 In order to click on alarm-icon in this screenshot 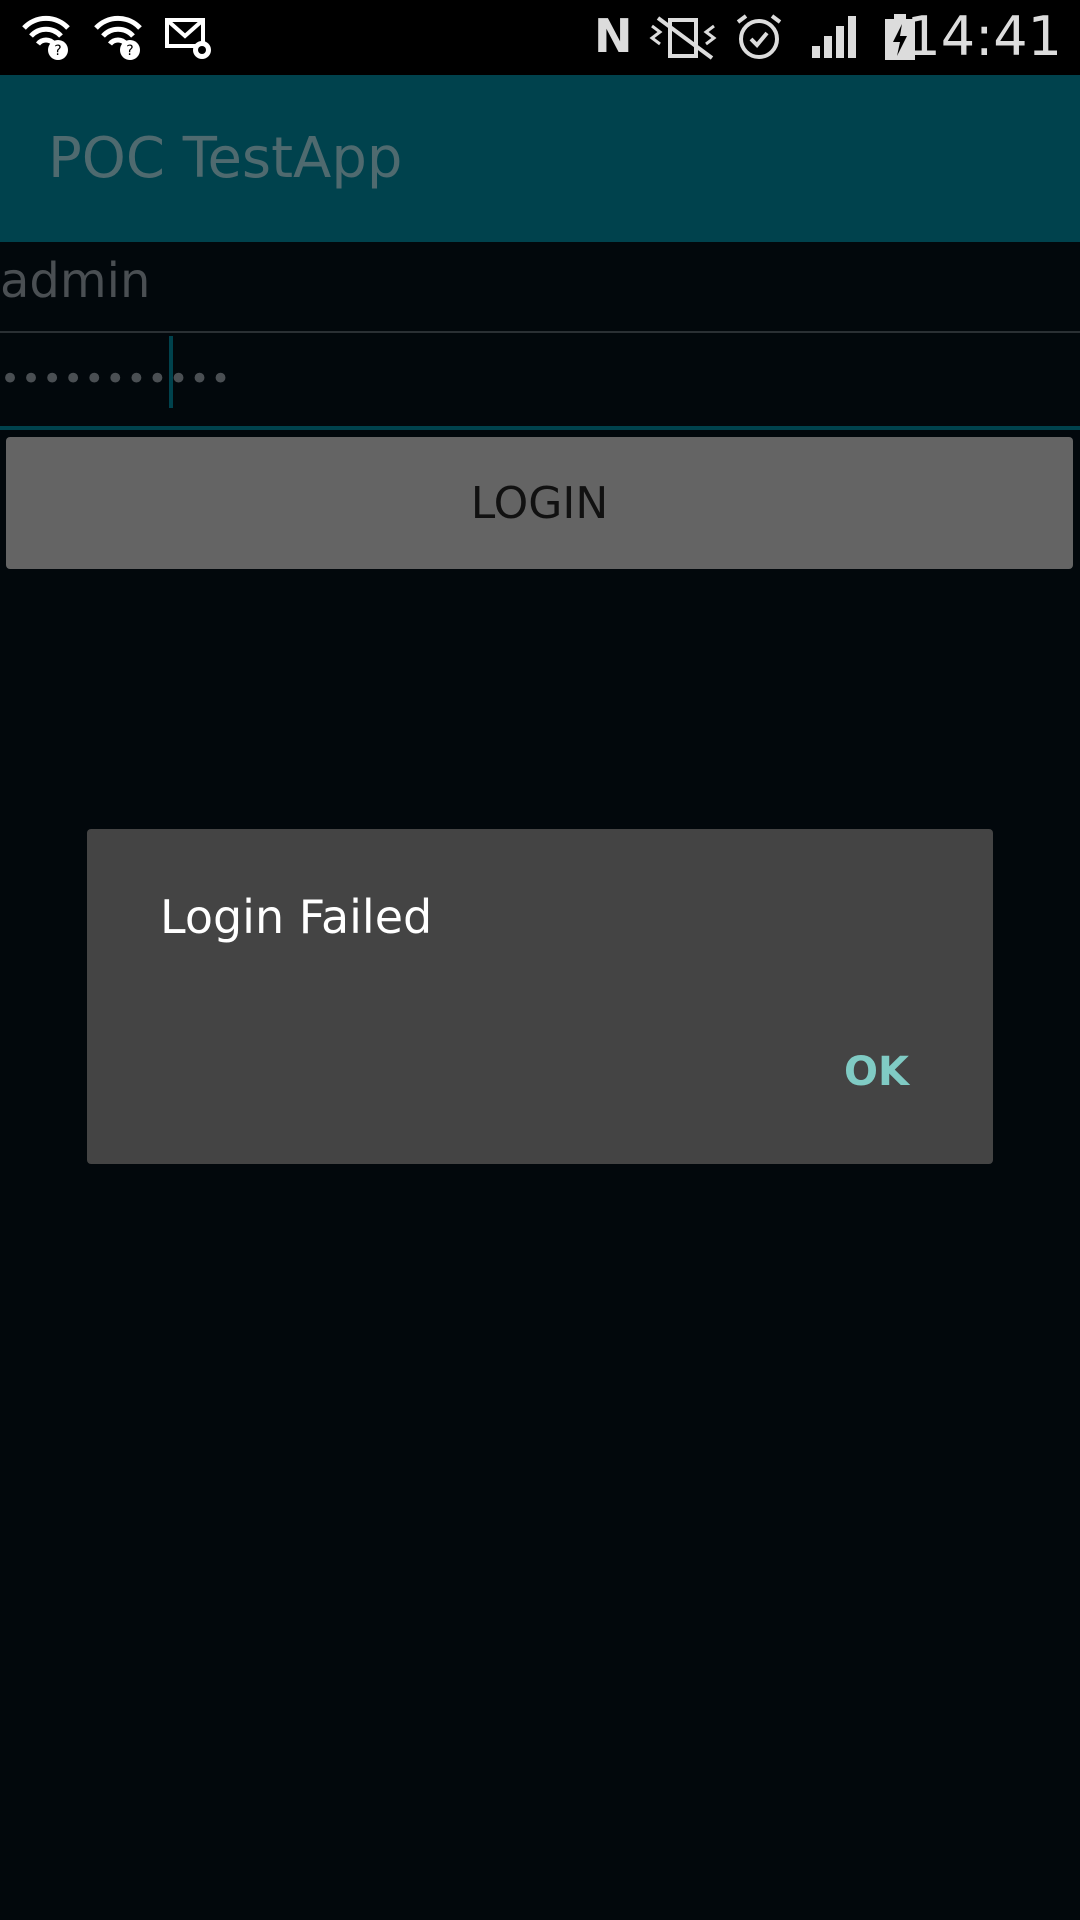, I will do `click(759, 37)`.